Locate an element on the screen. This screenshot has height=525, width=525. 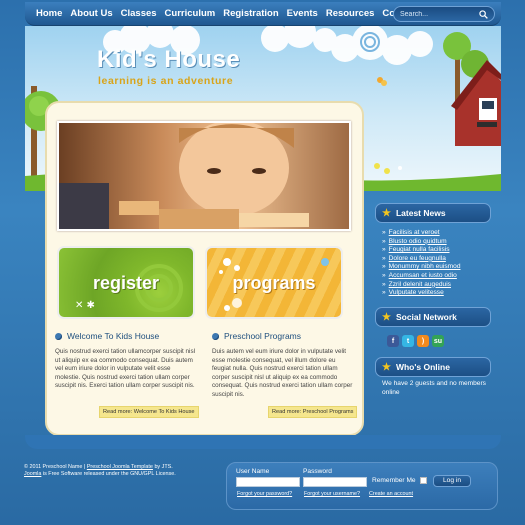
news-item: Feugiat nulla facilisis is located at coordinates (421, 250).